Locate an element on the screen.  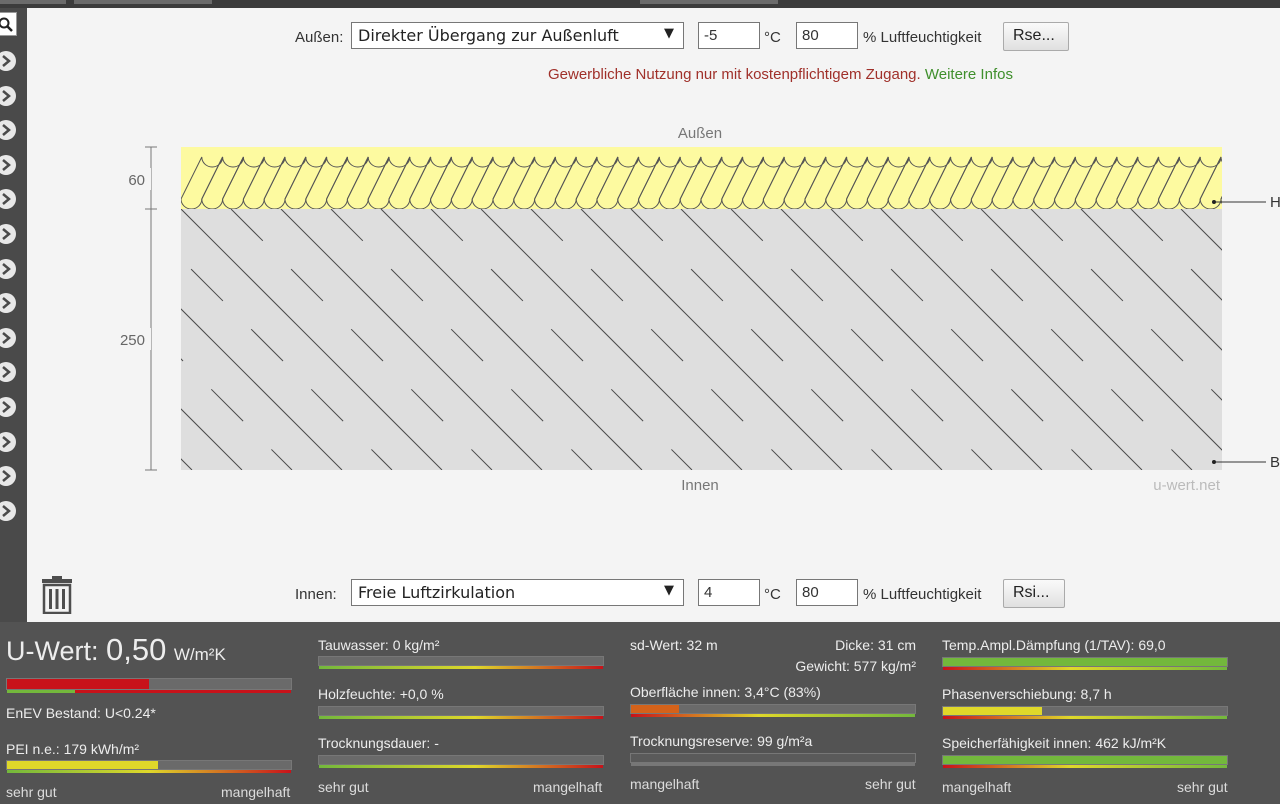
search-icon is located at coordinates (6, 24).